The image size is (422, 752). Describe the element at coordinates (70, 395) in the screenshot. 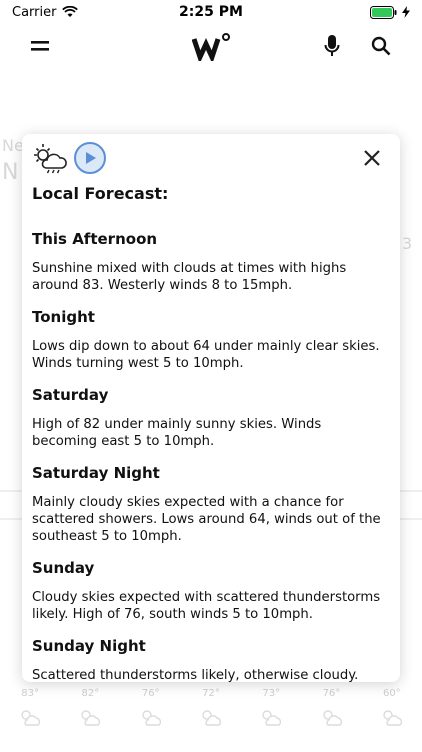

I see `forecast-heading: Saturday` at that location.